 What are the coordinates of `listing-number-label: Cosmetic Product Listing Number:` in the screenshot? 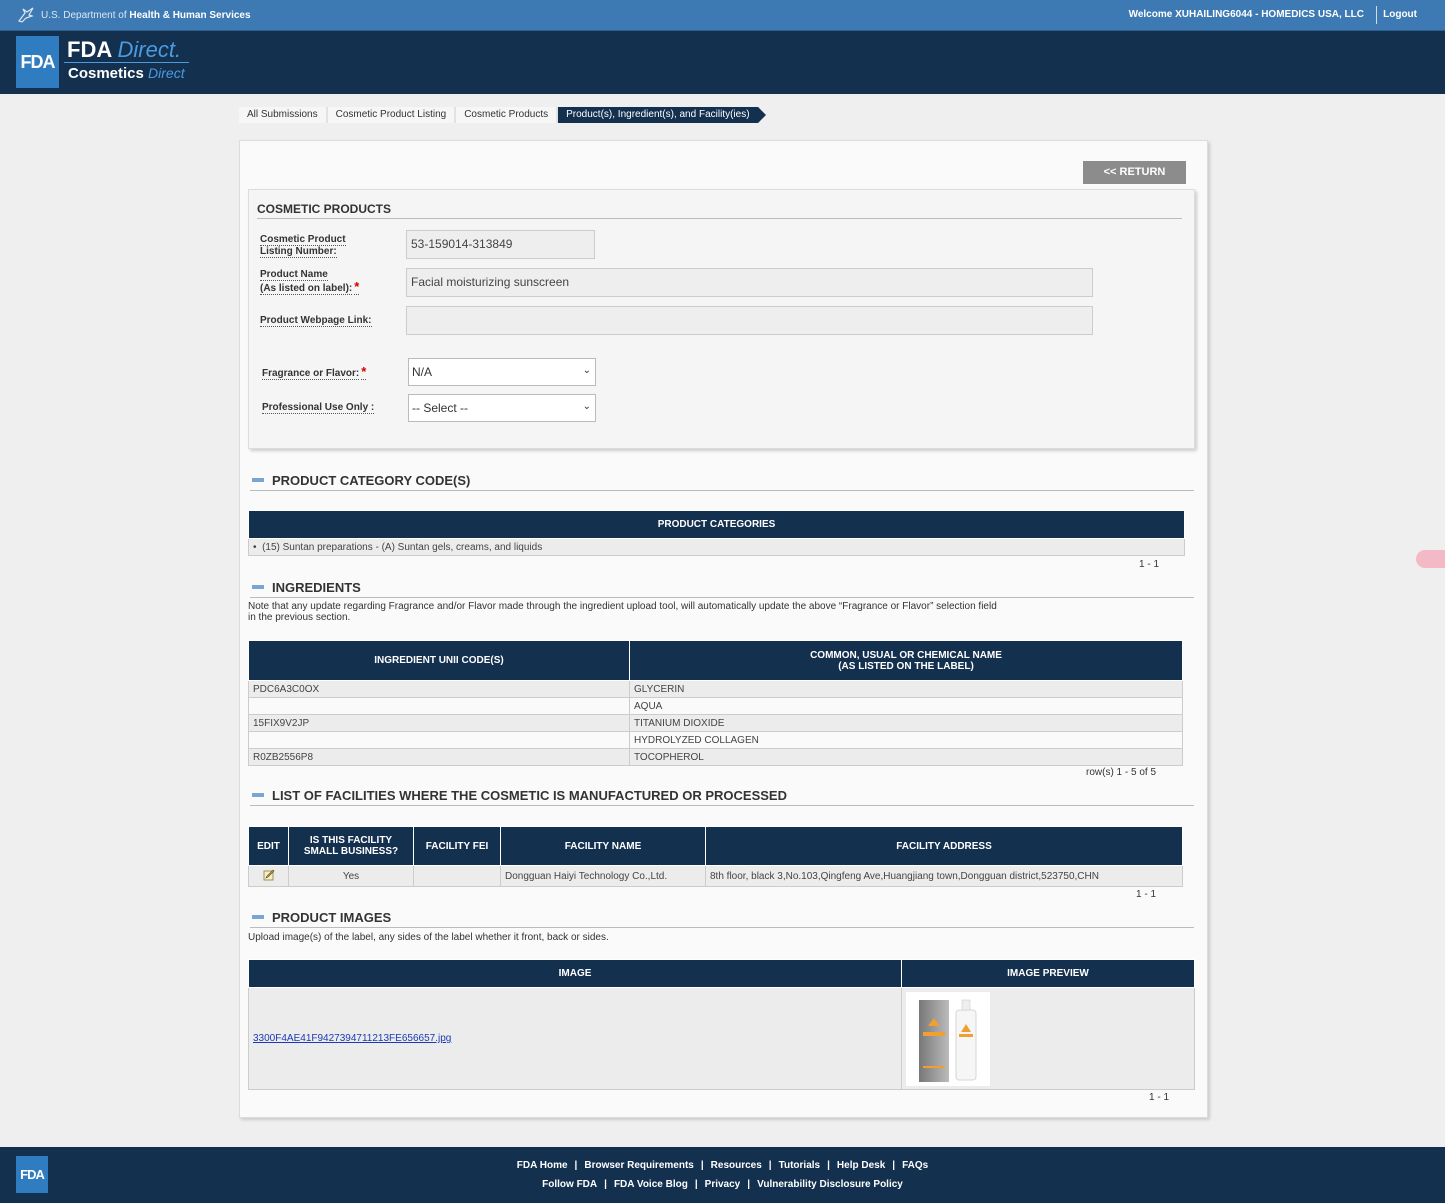 It's located at (303, 246).